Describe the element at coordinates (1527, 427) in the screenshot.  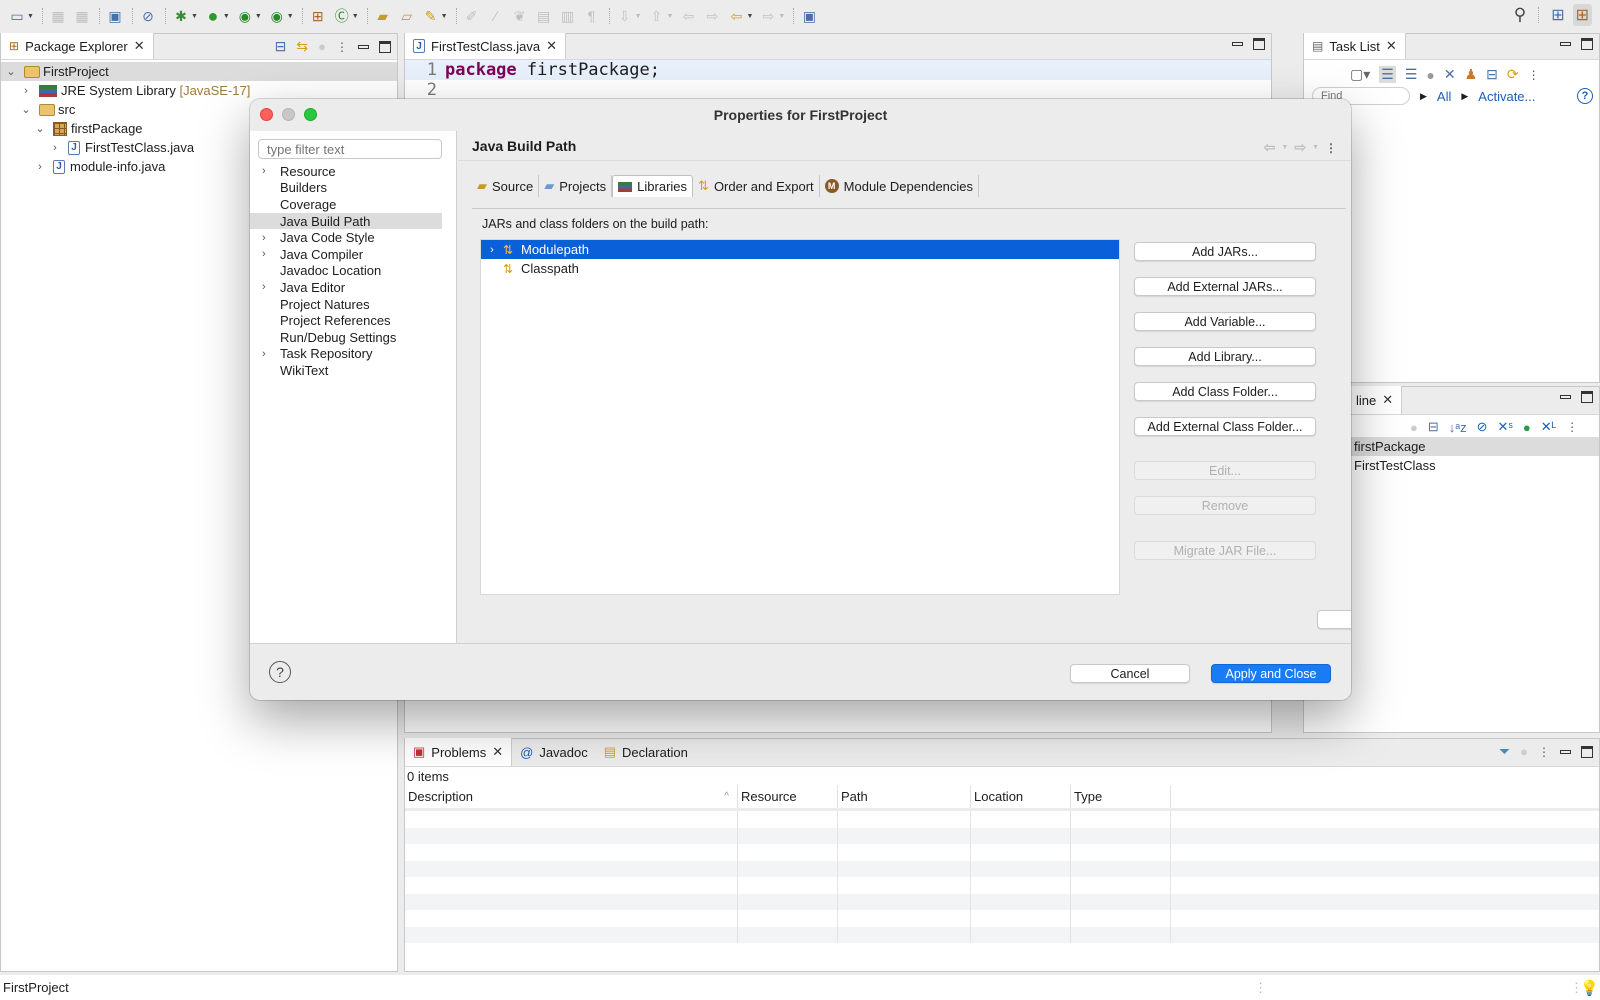
I see `hide-nonpublic-icon: ●` at that location.